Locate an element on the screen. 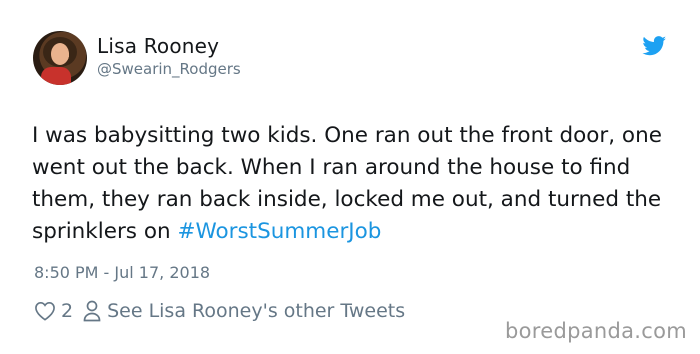  avatar-shirt is located at coordinates (56, 76).